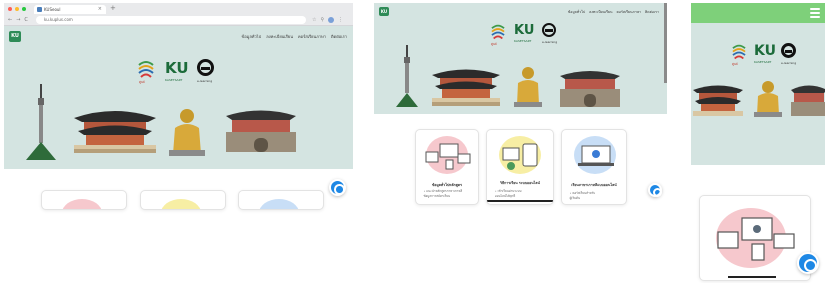 The height and width of the screenshot is (283, 827). Describe the element at coordinates (340, 20) in the screenshot. I see `more-menu-icon: ⋮` at that location.